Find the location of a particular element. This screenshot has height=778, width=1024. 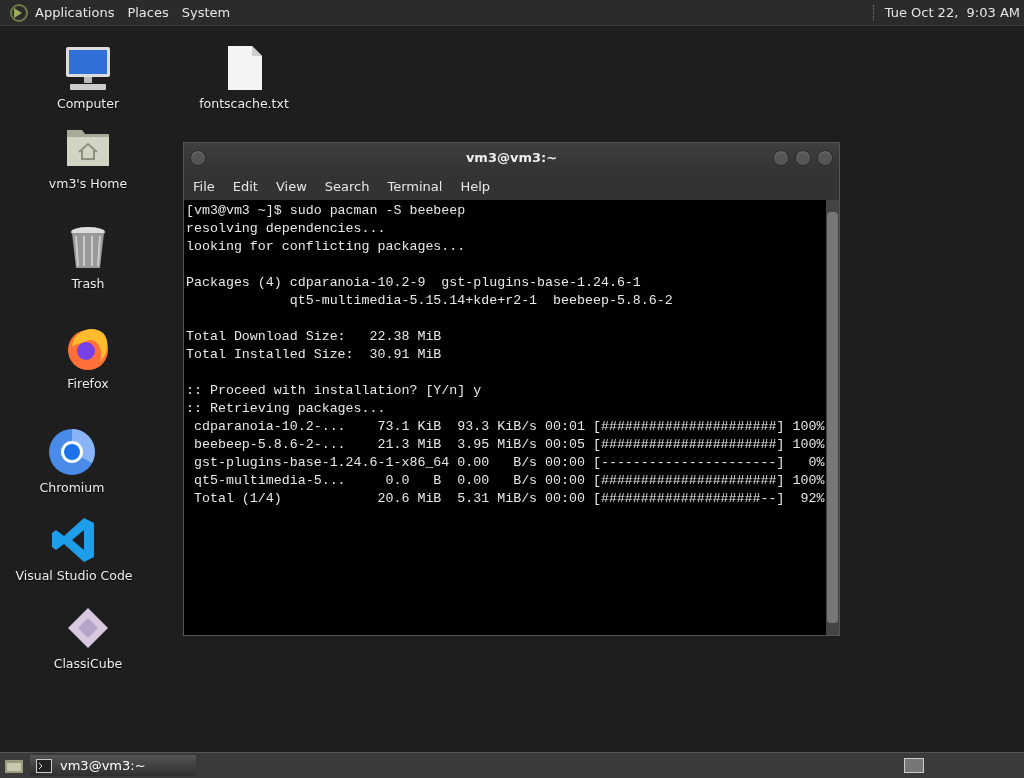

menu-item: Search is located at coordinates (351, 186).